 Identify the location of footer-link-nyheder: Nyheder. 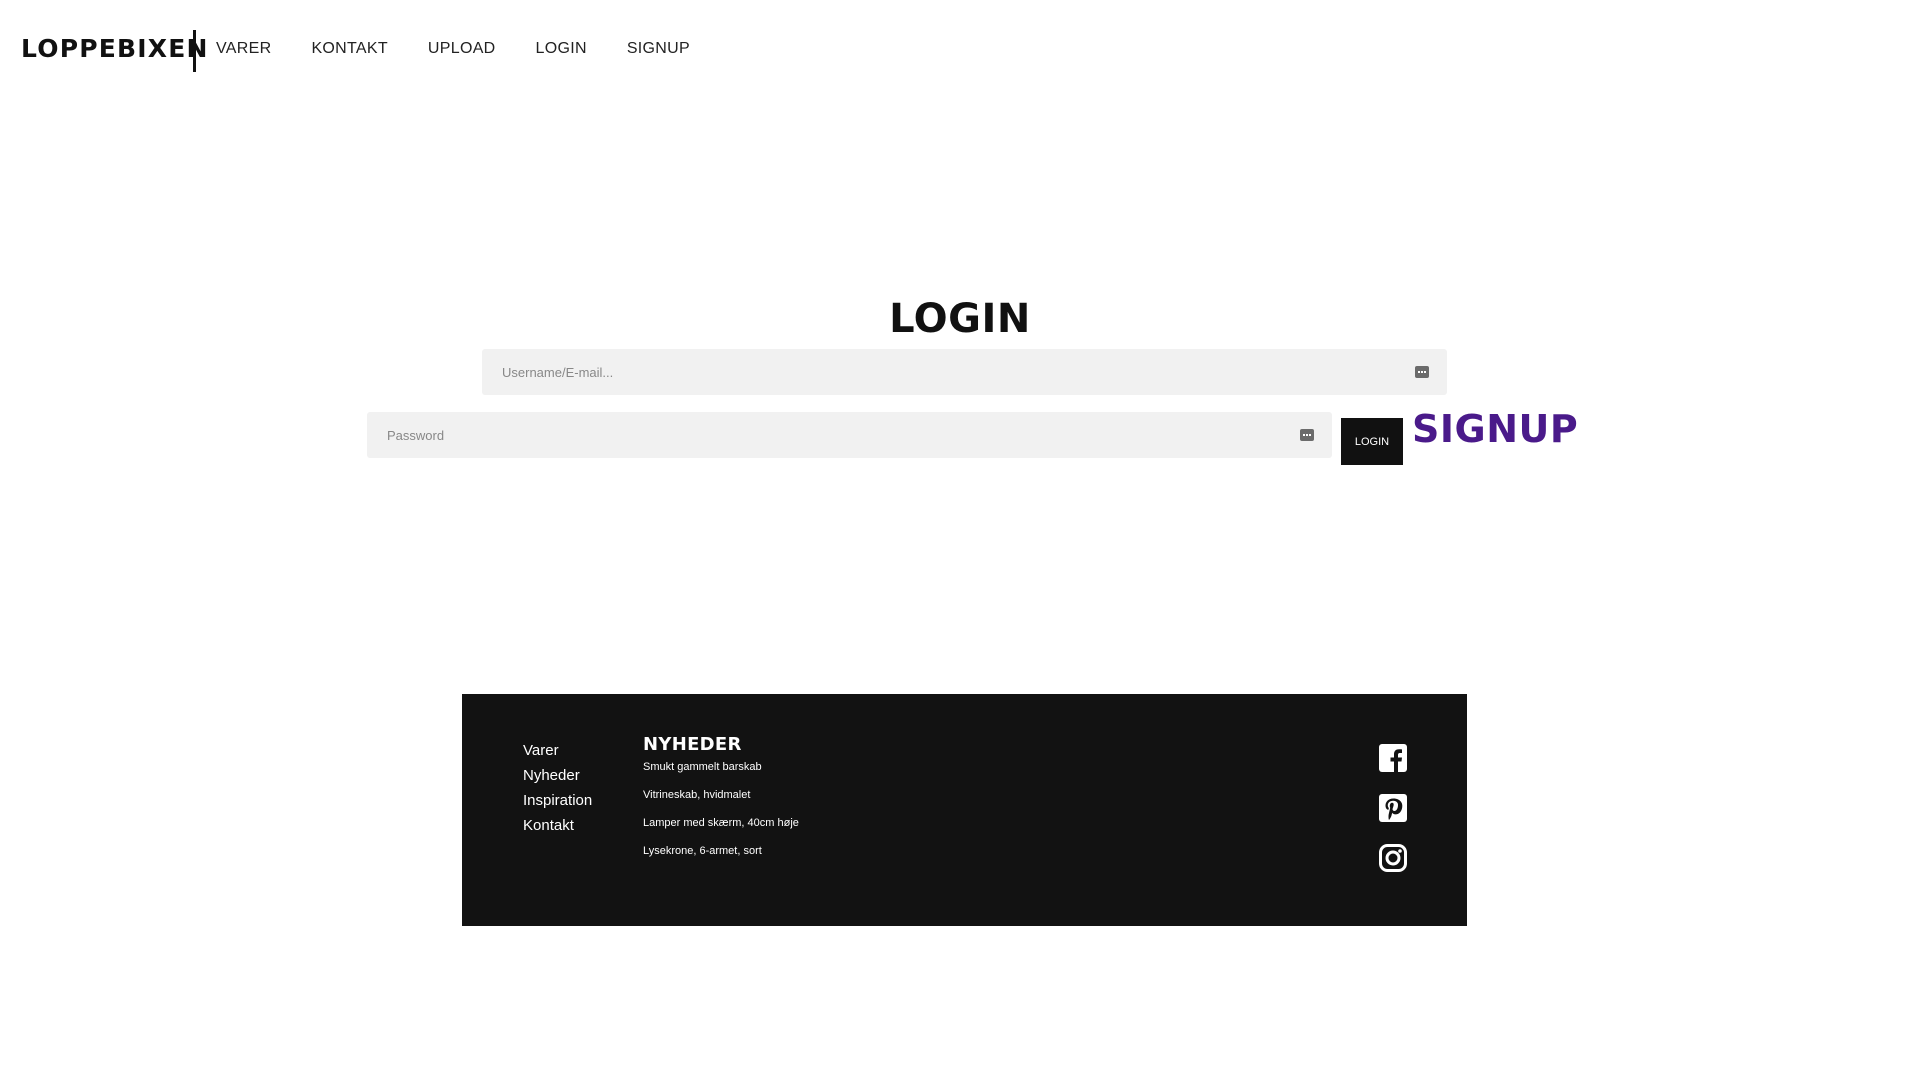
(557, 775).